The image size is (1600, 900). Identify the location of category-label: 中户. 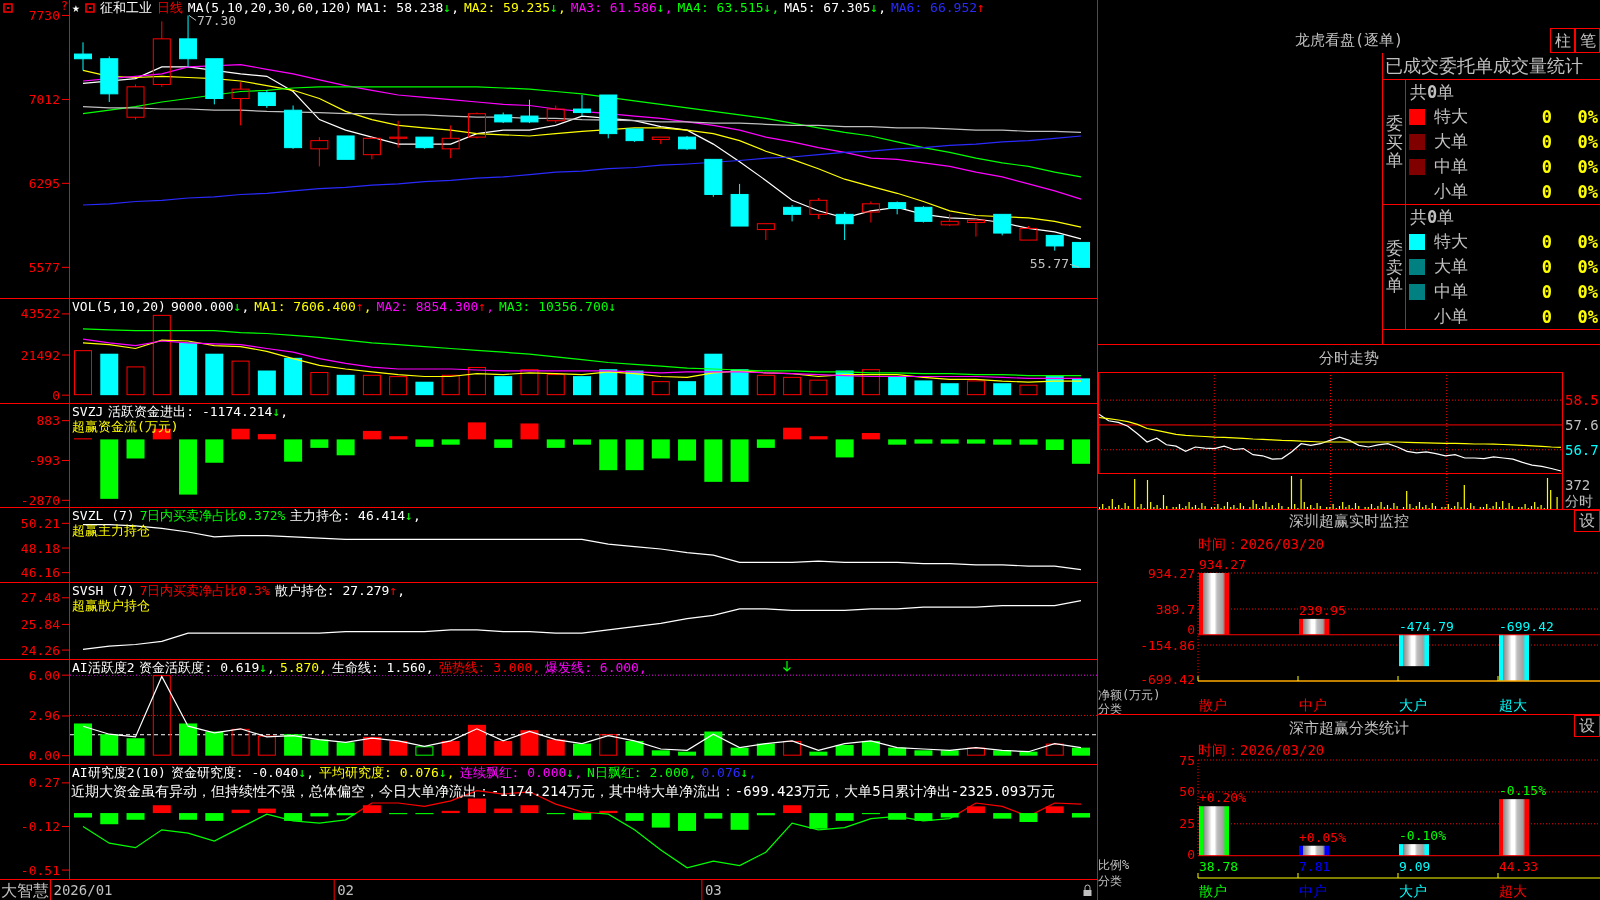
(1313, 705).